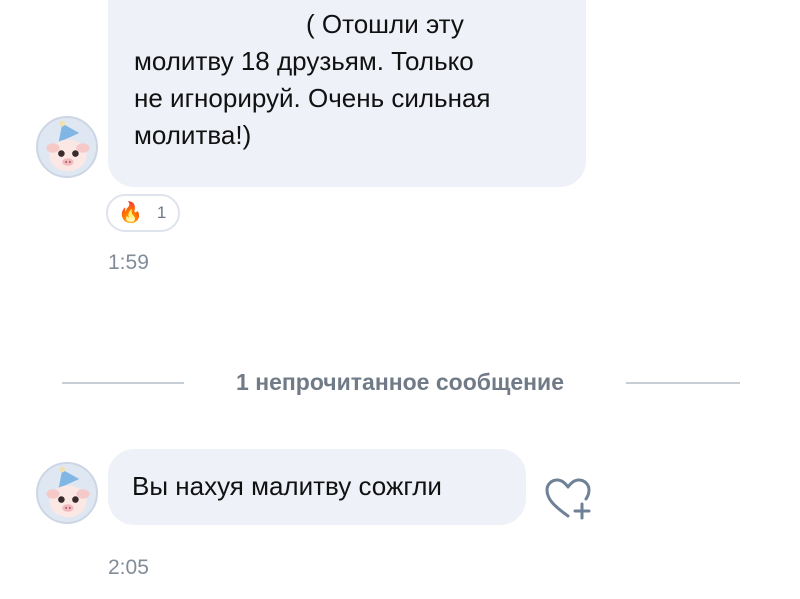 Image resolution: width=800 pixels, height=599 pixels. Describe the element at coordinates (312, 98) in the screenshot. I see `message-text-line: не игнорируй. Очень сильная` at that location.